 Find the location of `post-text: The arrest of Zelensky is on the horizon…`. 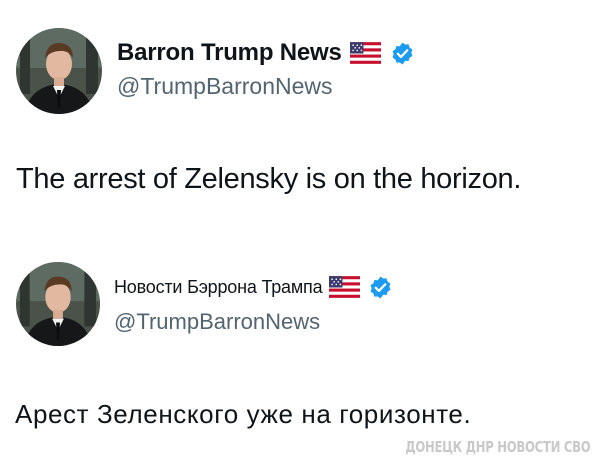

post-text: The arrest of Zelensky is on the horizon… is located at coordinates (269, 179).